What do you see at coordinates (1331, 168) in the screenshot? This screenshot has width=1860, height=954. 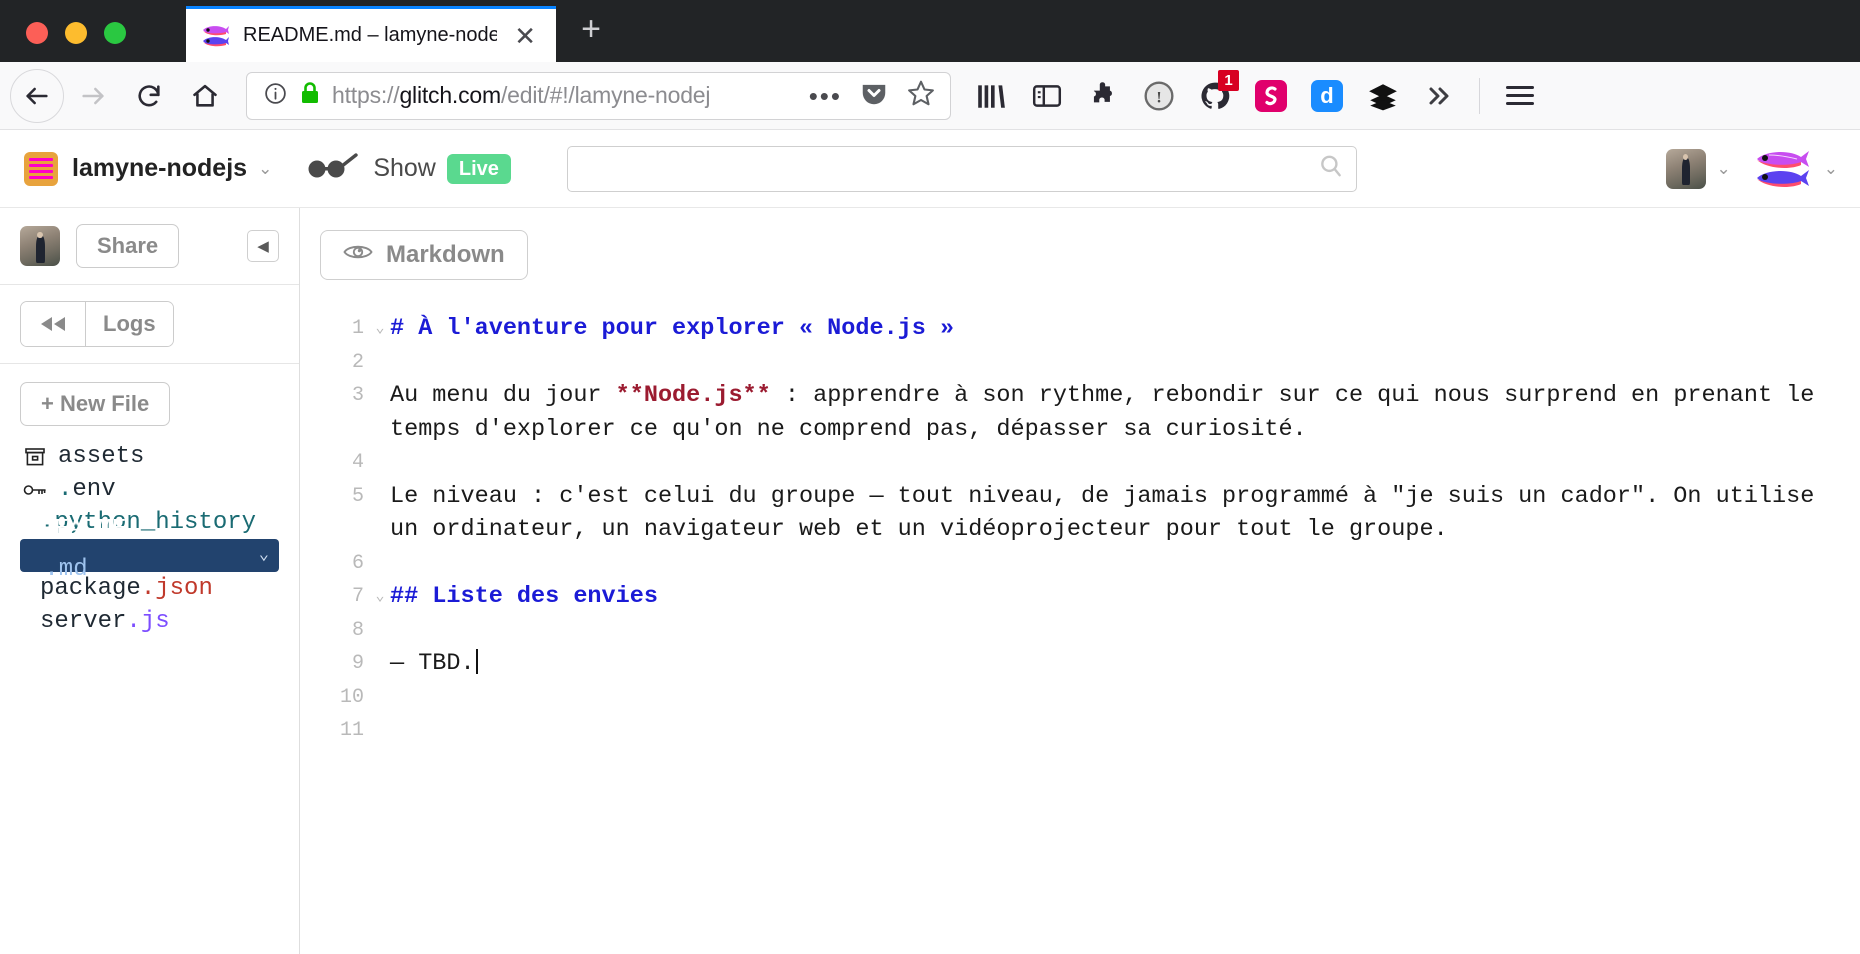 I see `search-icon` at bounding box center [1331, 168].